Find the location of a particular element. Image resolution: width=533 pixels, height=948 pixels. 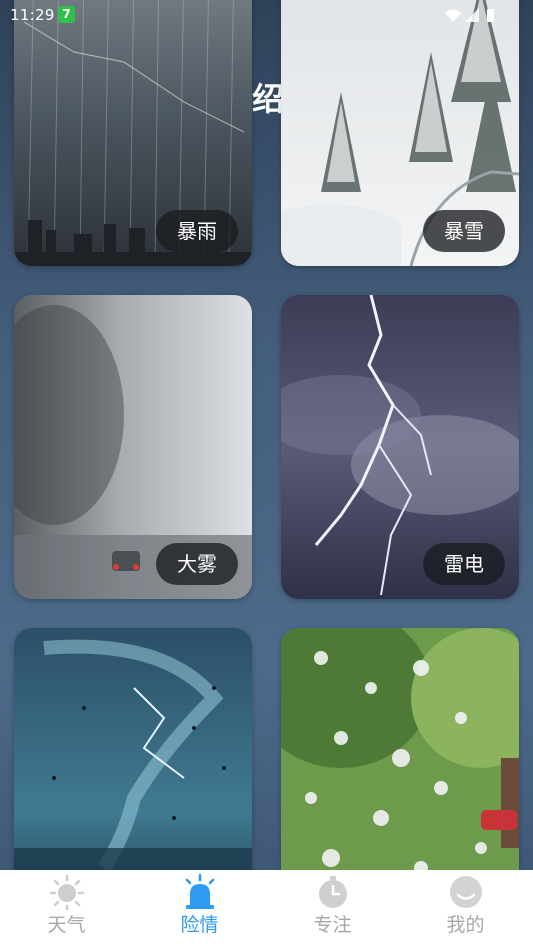

battery-icon is located at coordinates (490, 15).